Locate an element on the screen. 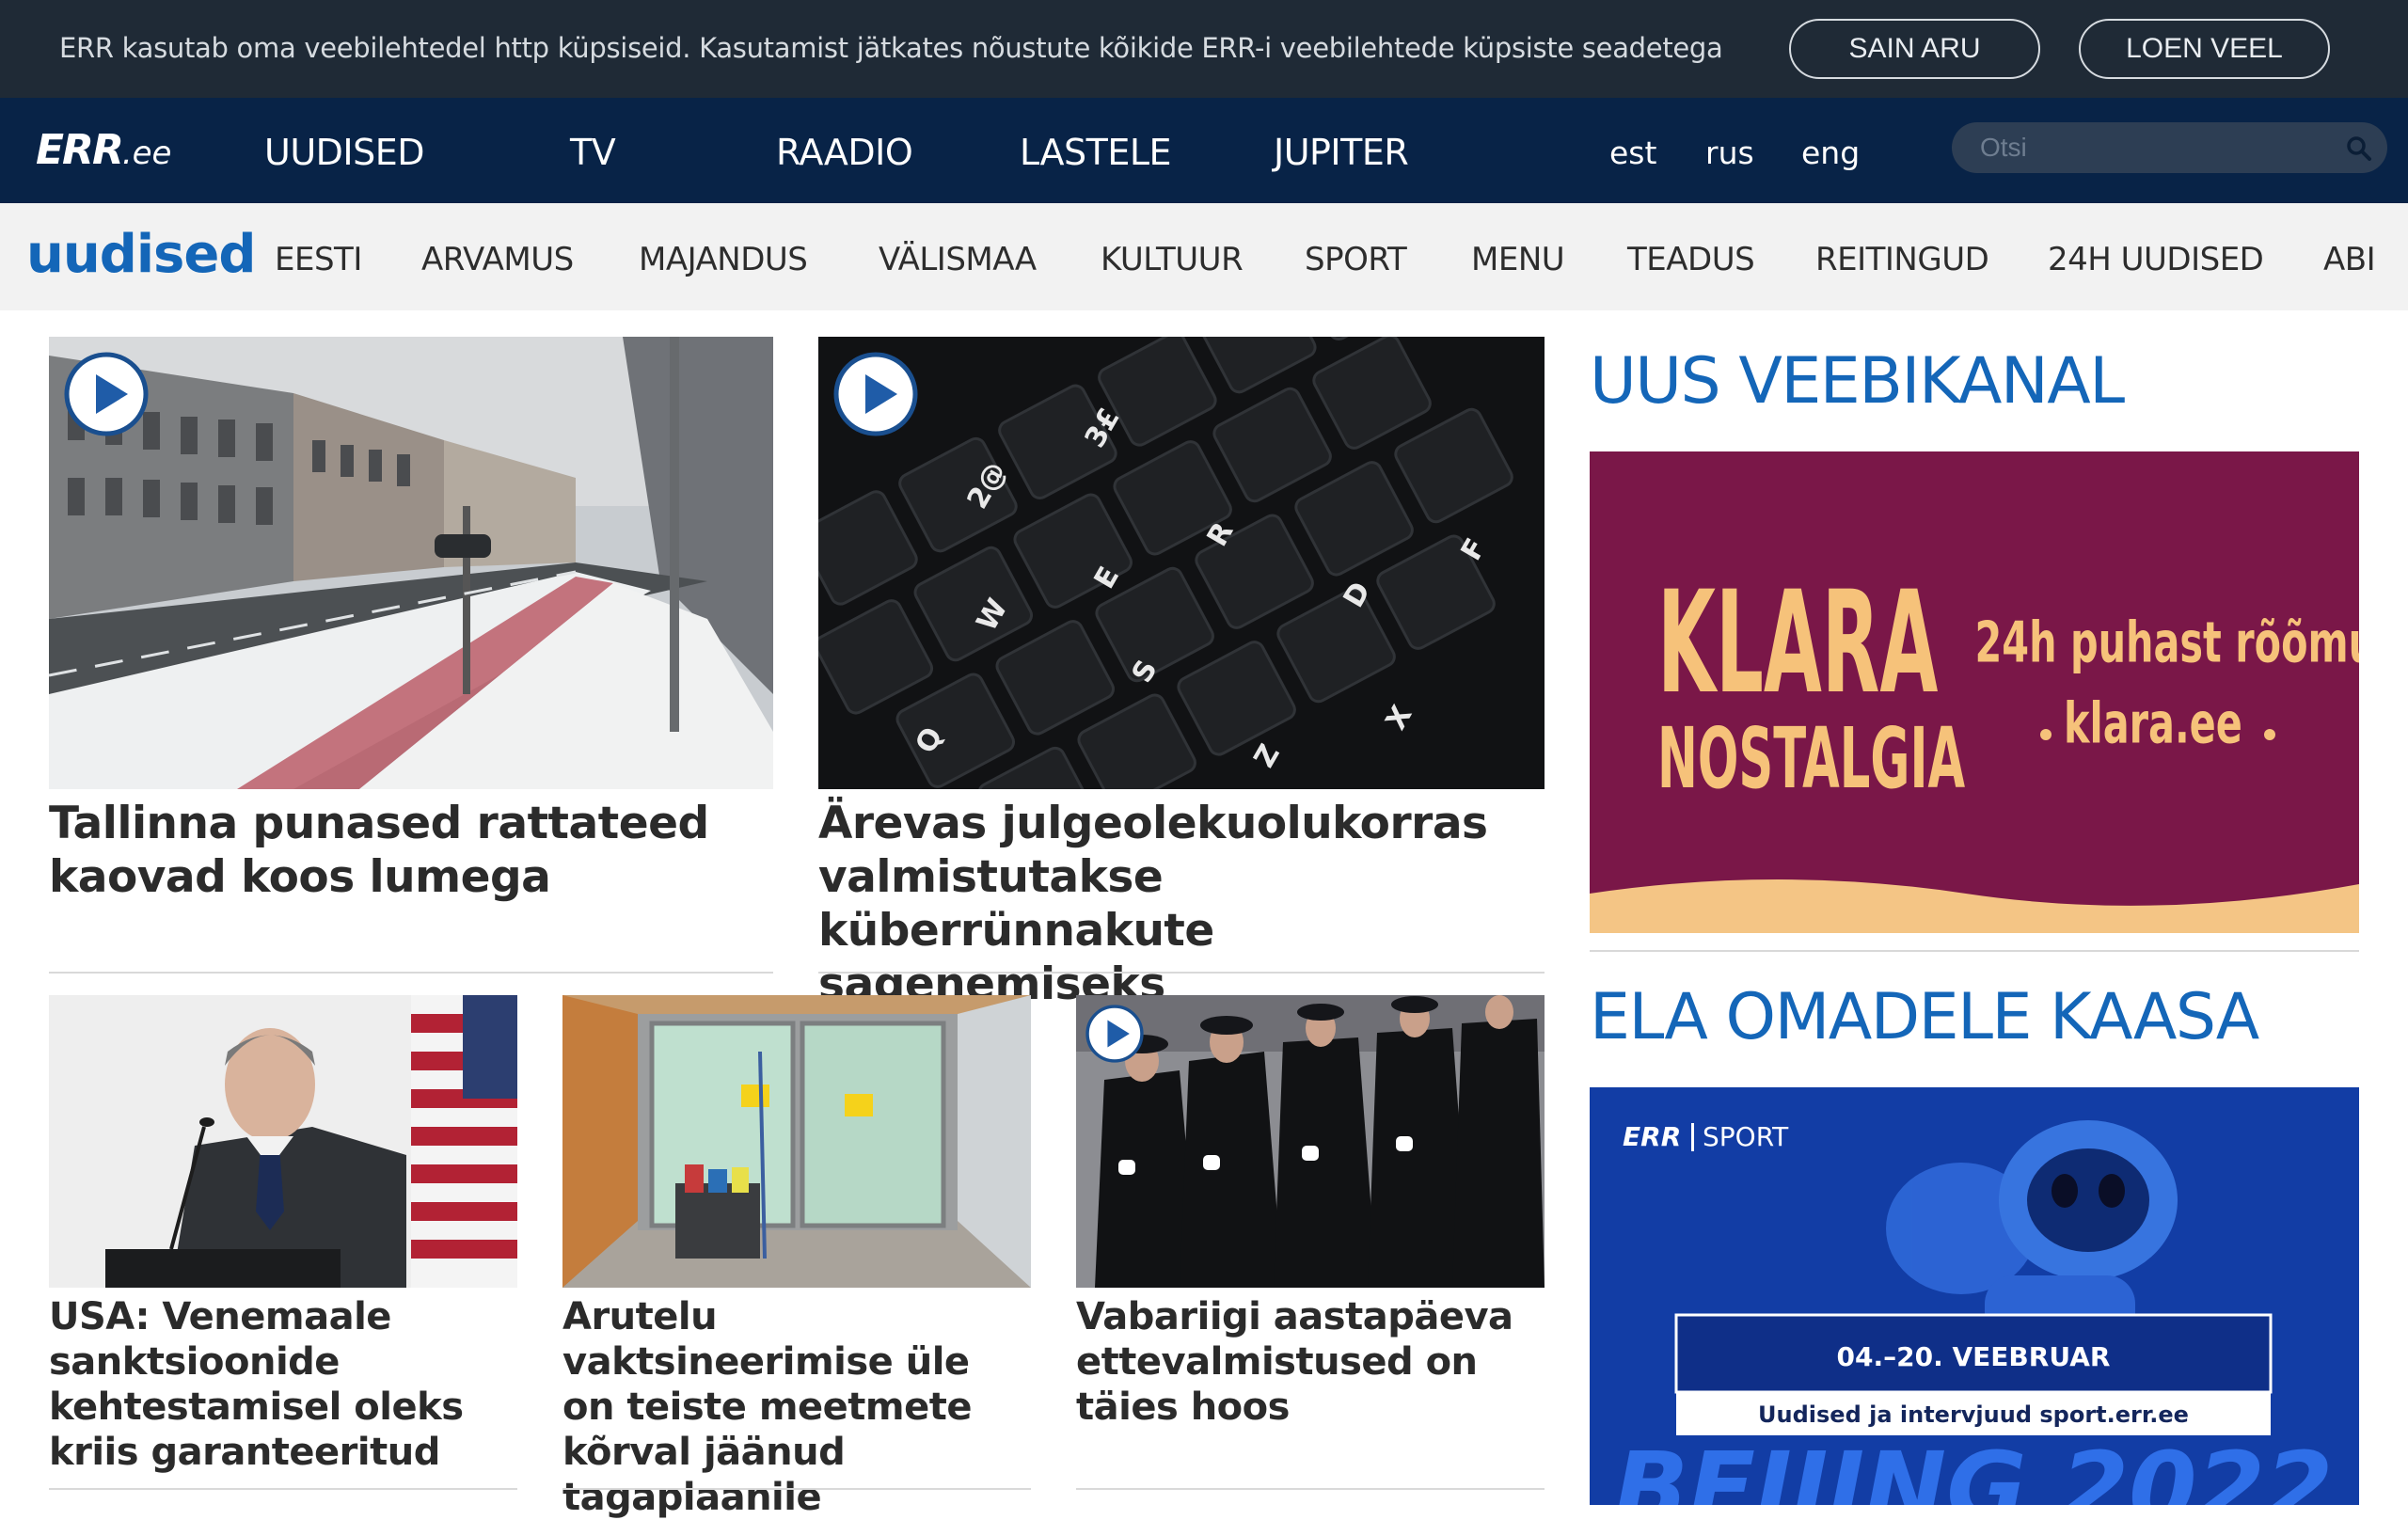 This screenshot has height=1520, width=2408. nav-jupiter: JUPITER is located at coordinates (1342, 152).